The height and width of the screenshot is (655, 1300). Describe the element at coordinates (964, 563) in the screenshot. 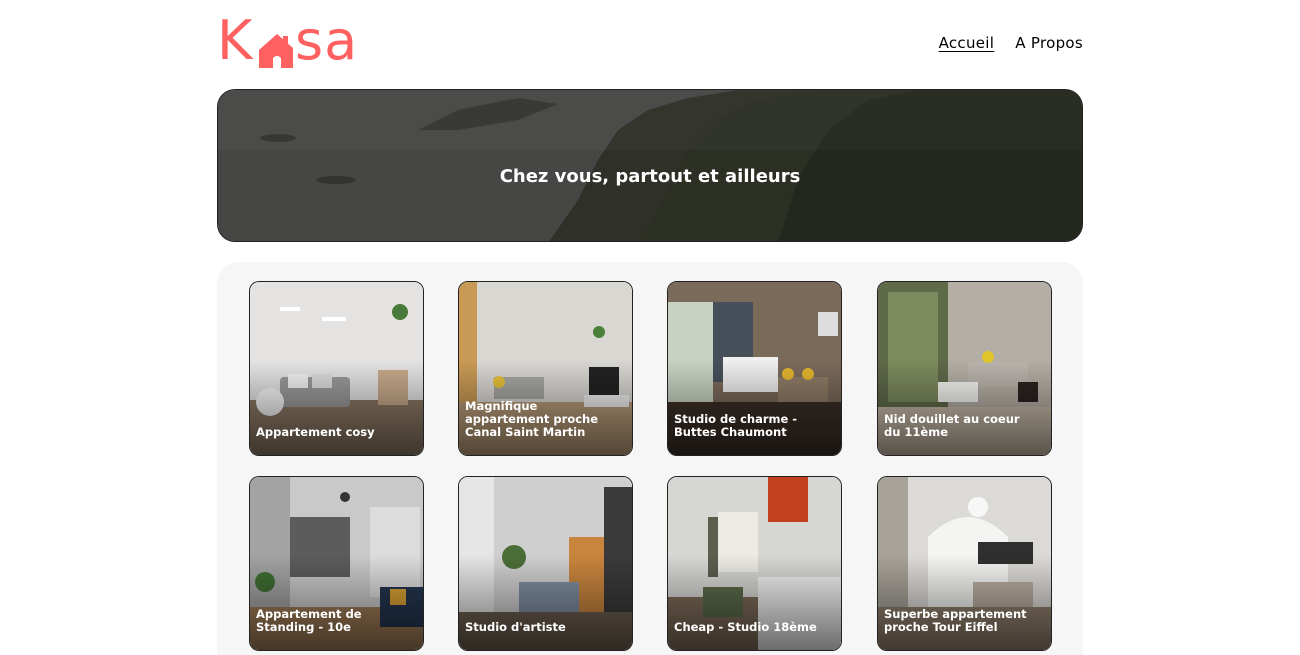

I see `listing-card: Superbe appartement proche Tour Eiffel` at that location.